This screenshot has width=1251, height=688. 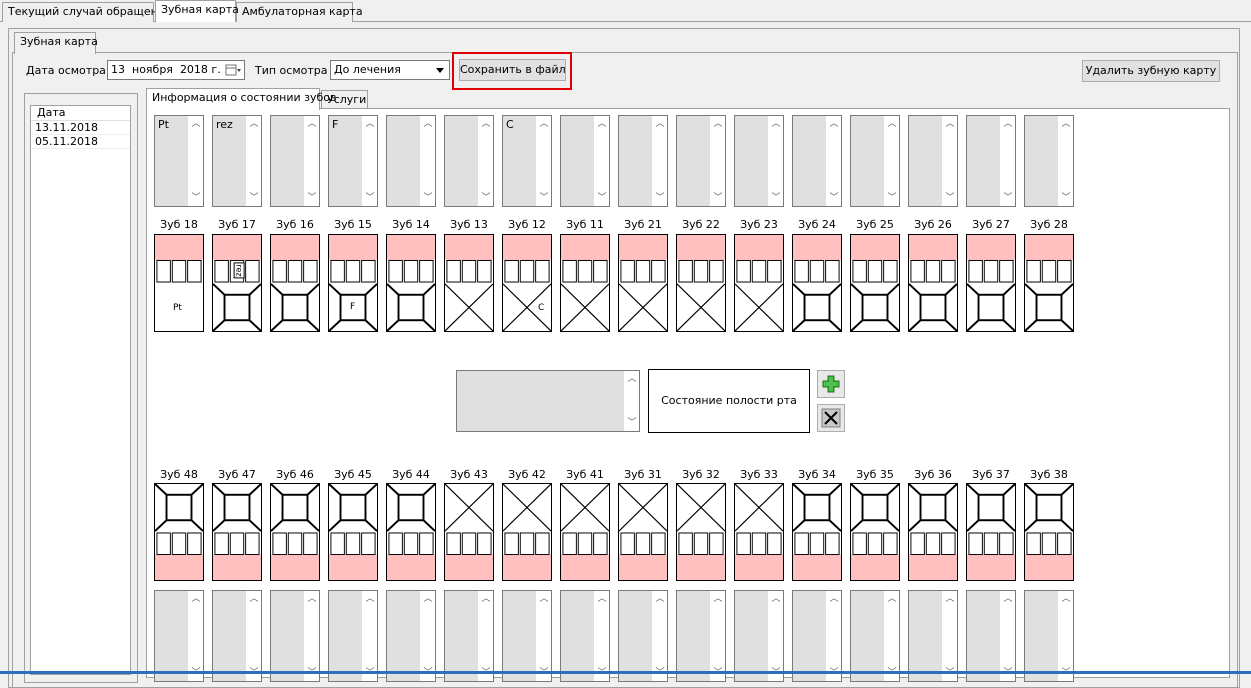 I want to click on tooth-note-box: C ︿ ﹀, so click(x=527, y=161).